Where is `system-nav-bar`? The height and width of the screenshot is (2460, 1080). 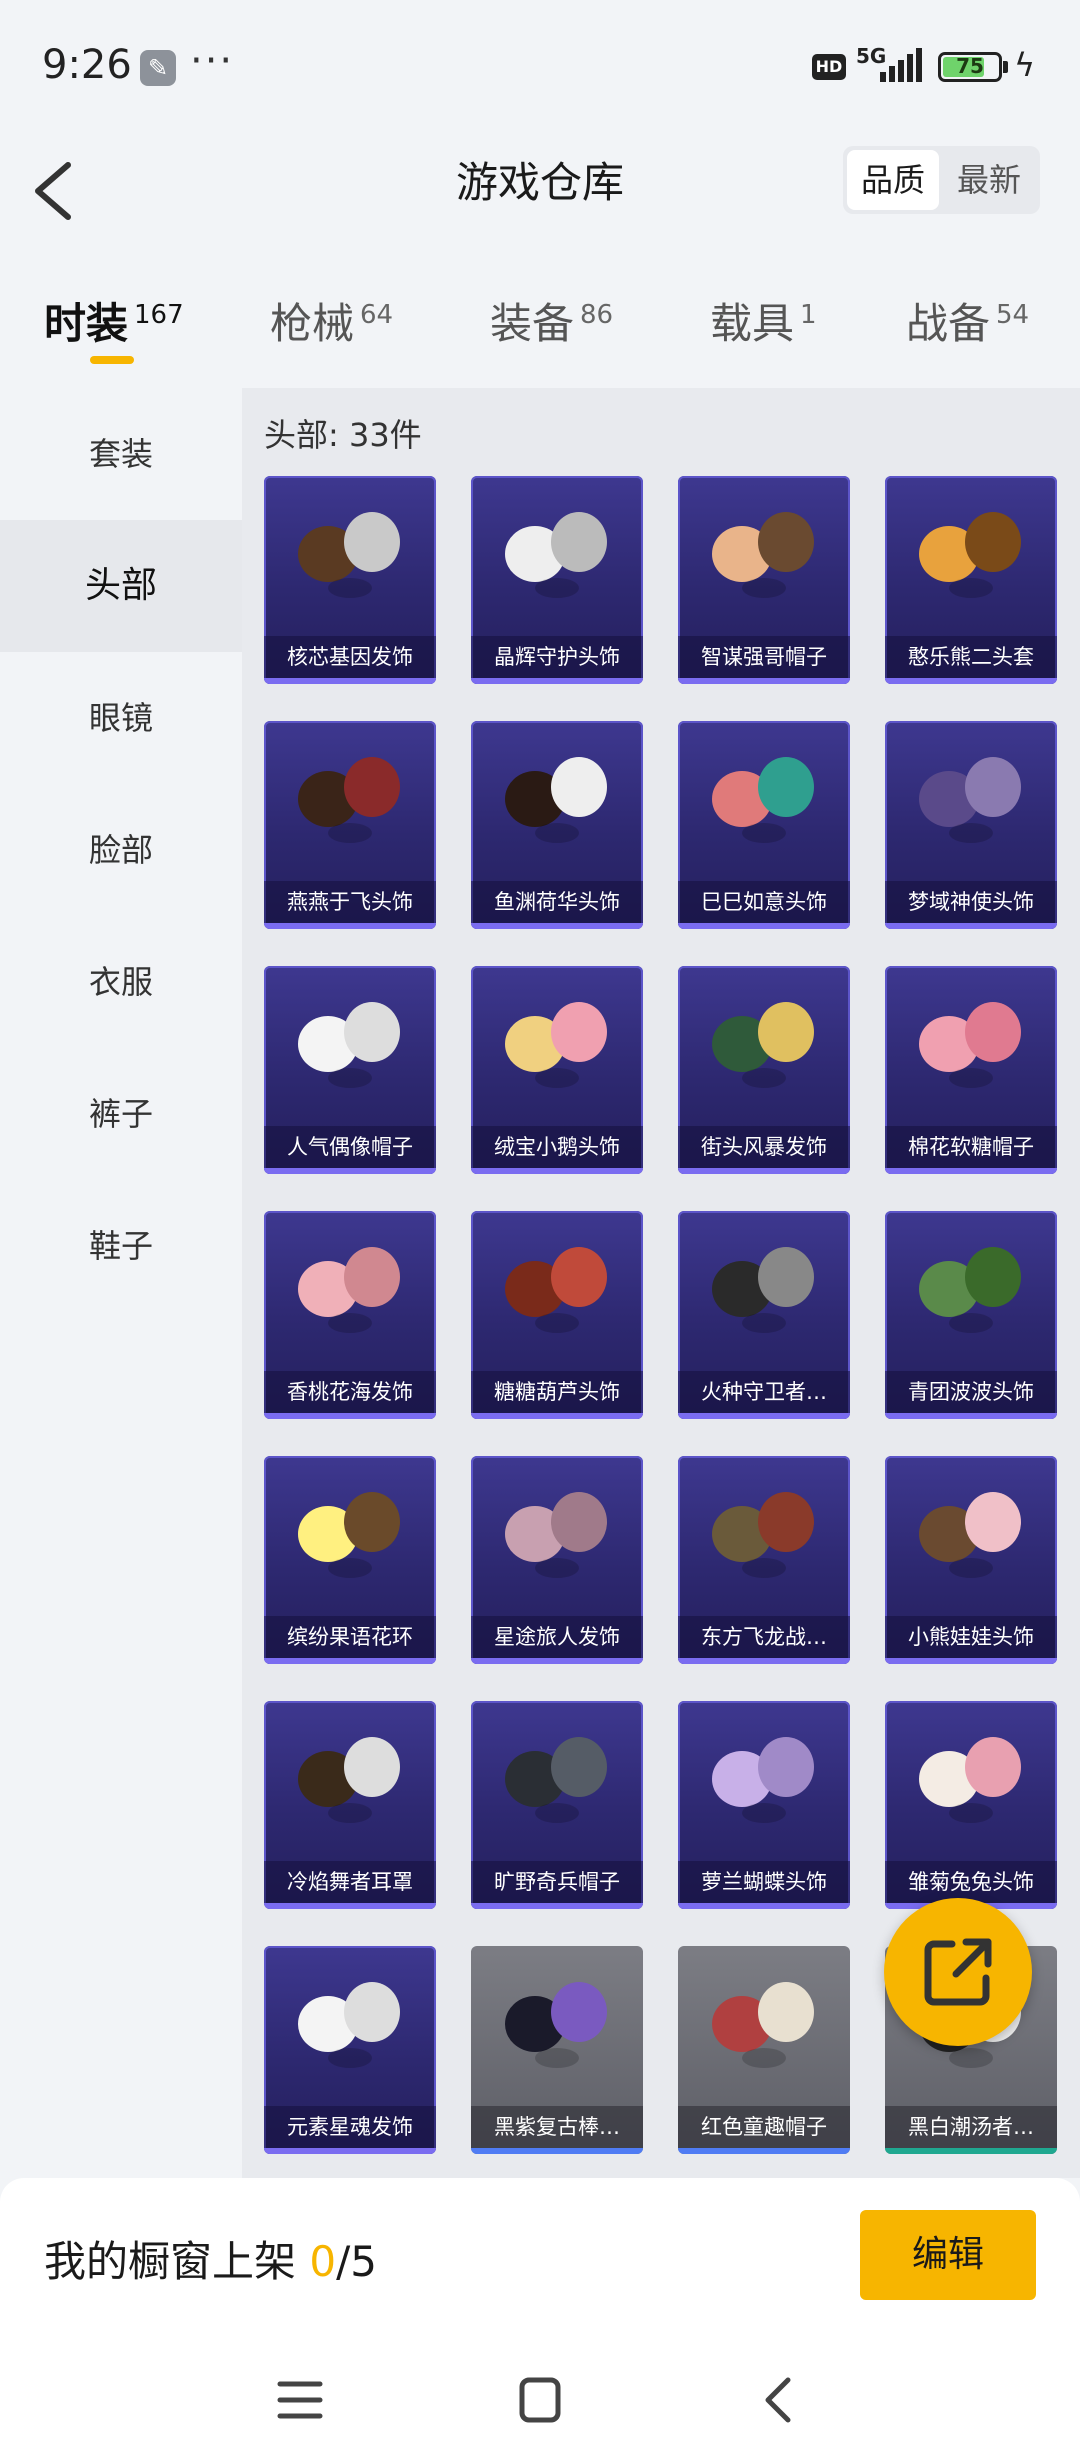 system-nav-bar is located at coordinates (540, 2395).